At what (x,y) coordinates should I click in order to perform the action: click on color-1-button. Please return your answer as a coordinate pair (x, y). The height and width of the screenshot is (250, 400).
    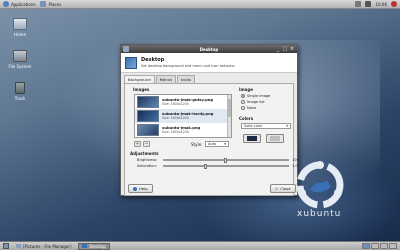
    Looking at the image, I should click on (252, 138).